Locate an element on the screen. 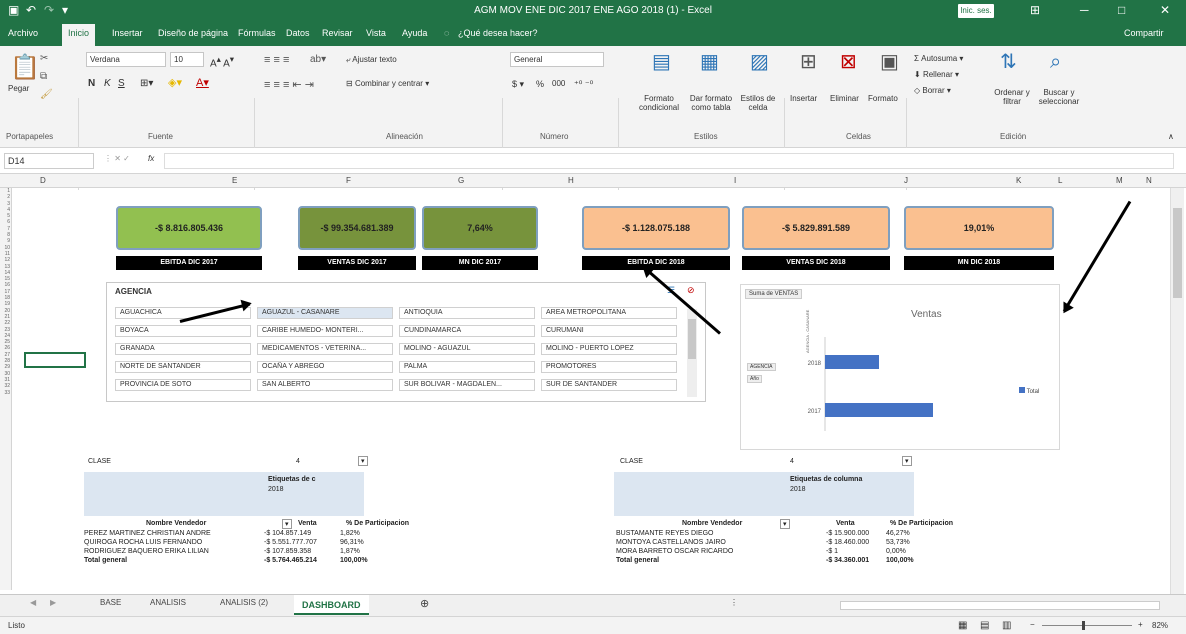 This screenshot has width=1186, height=634. slicer-item: CUNDINAMARCA is located at coordinates (467, 331).